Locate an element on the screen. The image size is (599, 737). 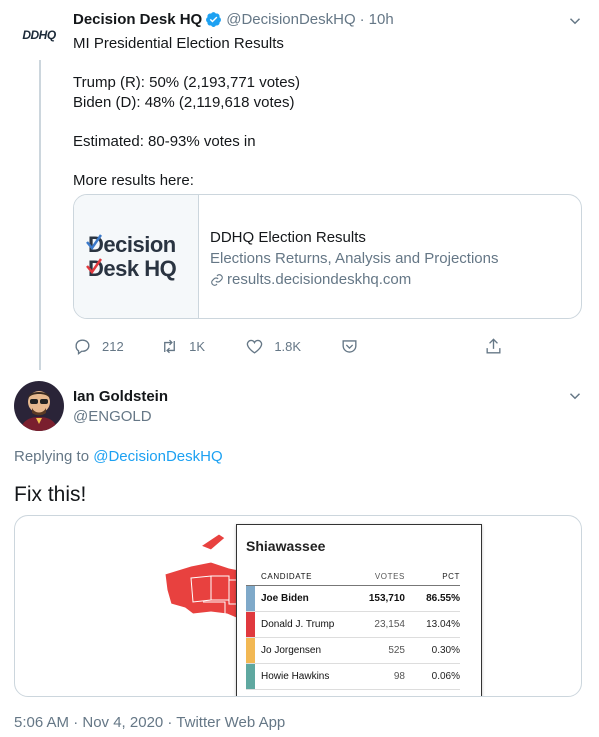
share-icon is located at coordinates (493, 346).